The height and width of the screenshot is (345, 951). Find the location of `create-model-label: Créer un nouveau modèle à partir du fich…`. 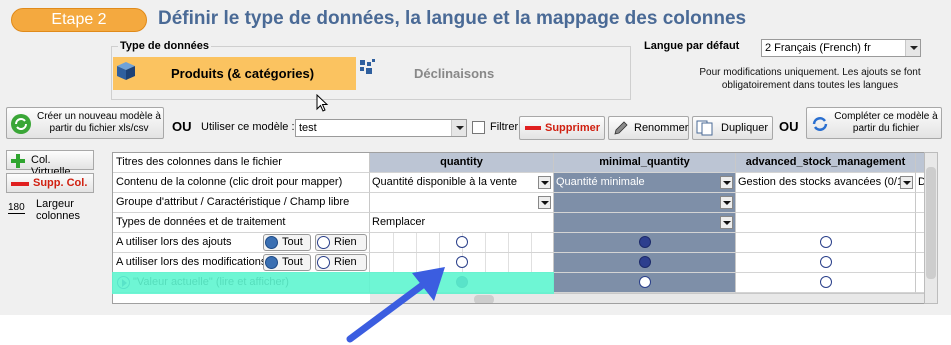

create-model-label: Créer un nouveau modèle à partir du fich… is located at coordinates (99, 122).